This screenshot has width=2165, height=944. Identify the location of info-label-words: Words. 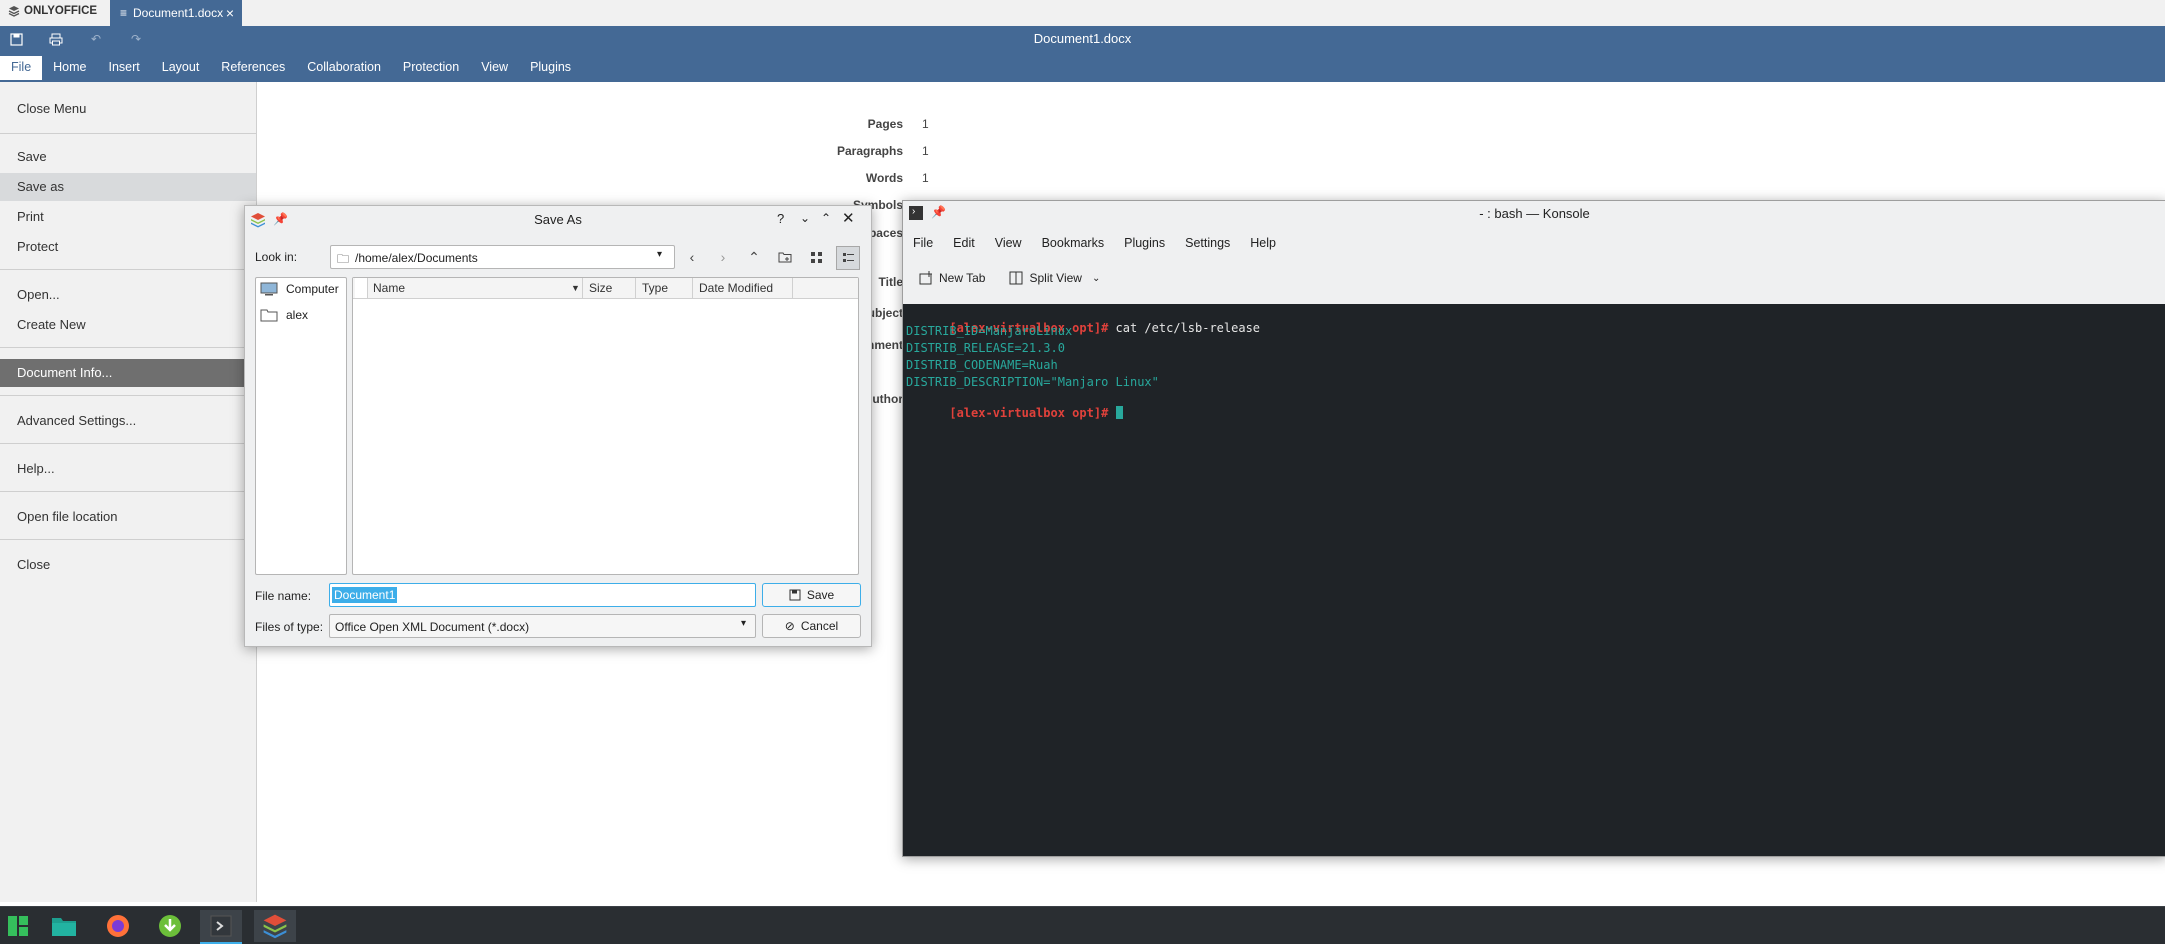
(884, 178).